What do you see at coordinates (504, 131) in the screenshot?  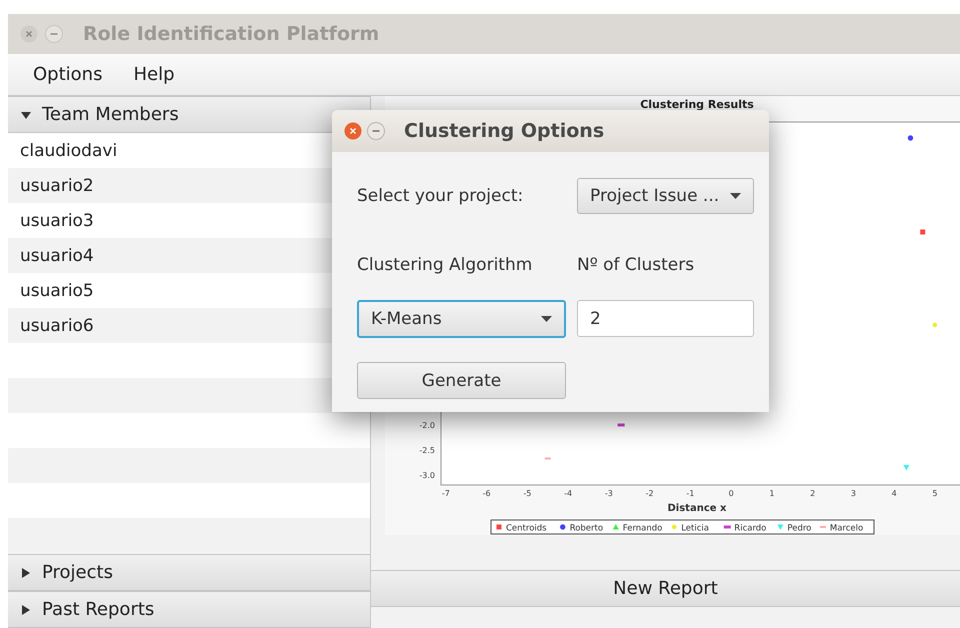 I see `dialog-title: Clustering Options` at bounding box center [504, 131].